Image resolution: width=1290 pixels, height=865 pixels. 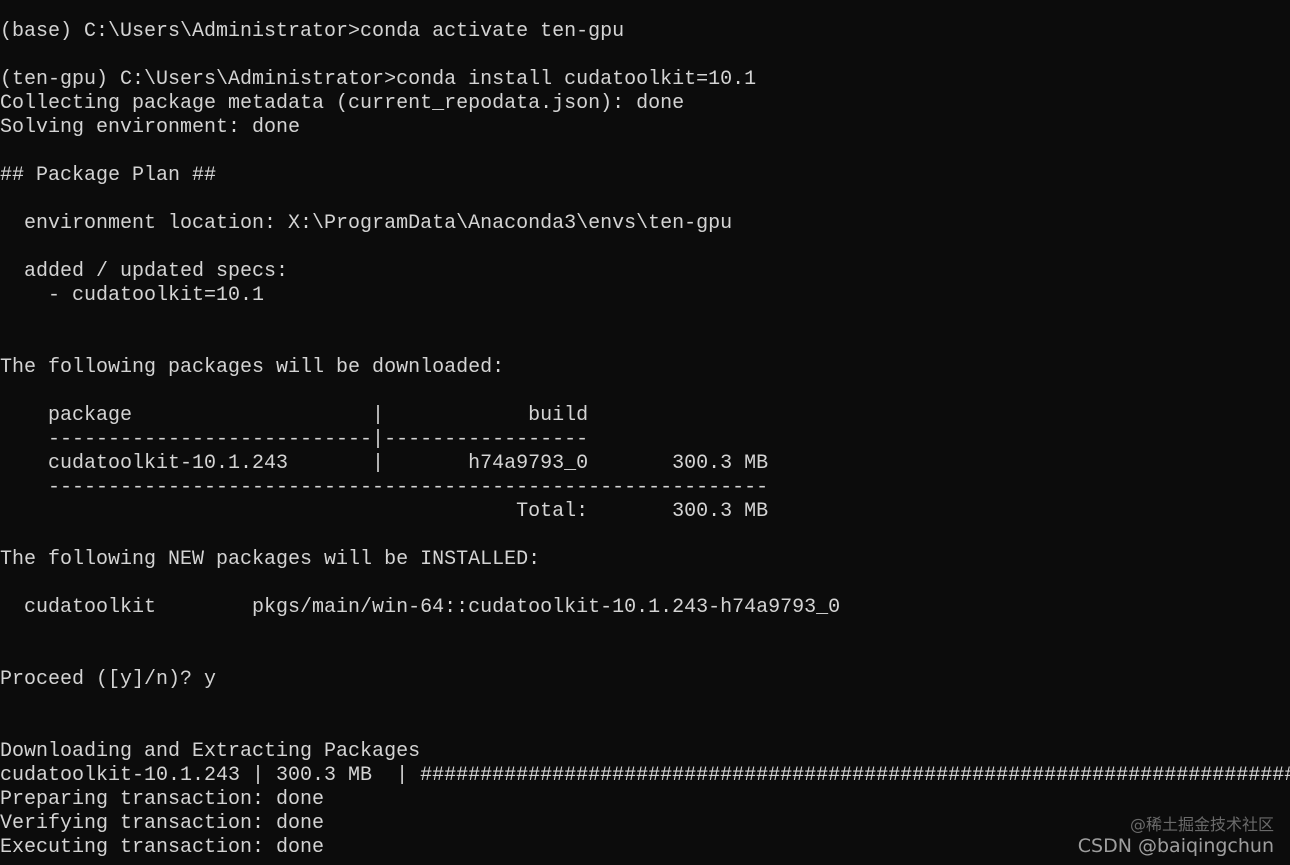 What do you see at coordinates (162, 799) in the screenshot?
I see `status-line: Preparing transaction: done` at bounding box center [162, 799].